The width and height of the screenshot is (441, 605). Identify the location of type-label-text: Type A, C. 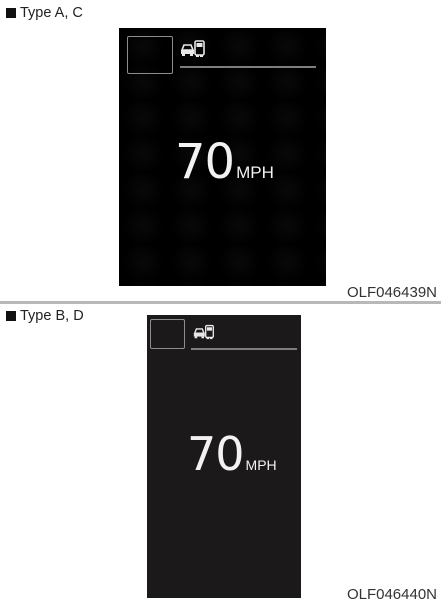
(51, 13).